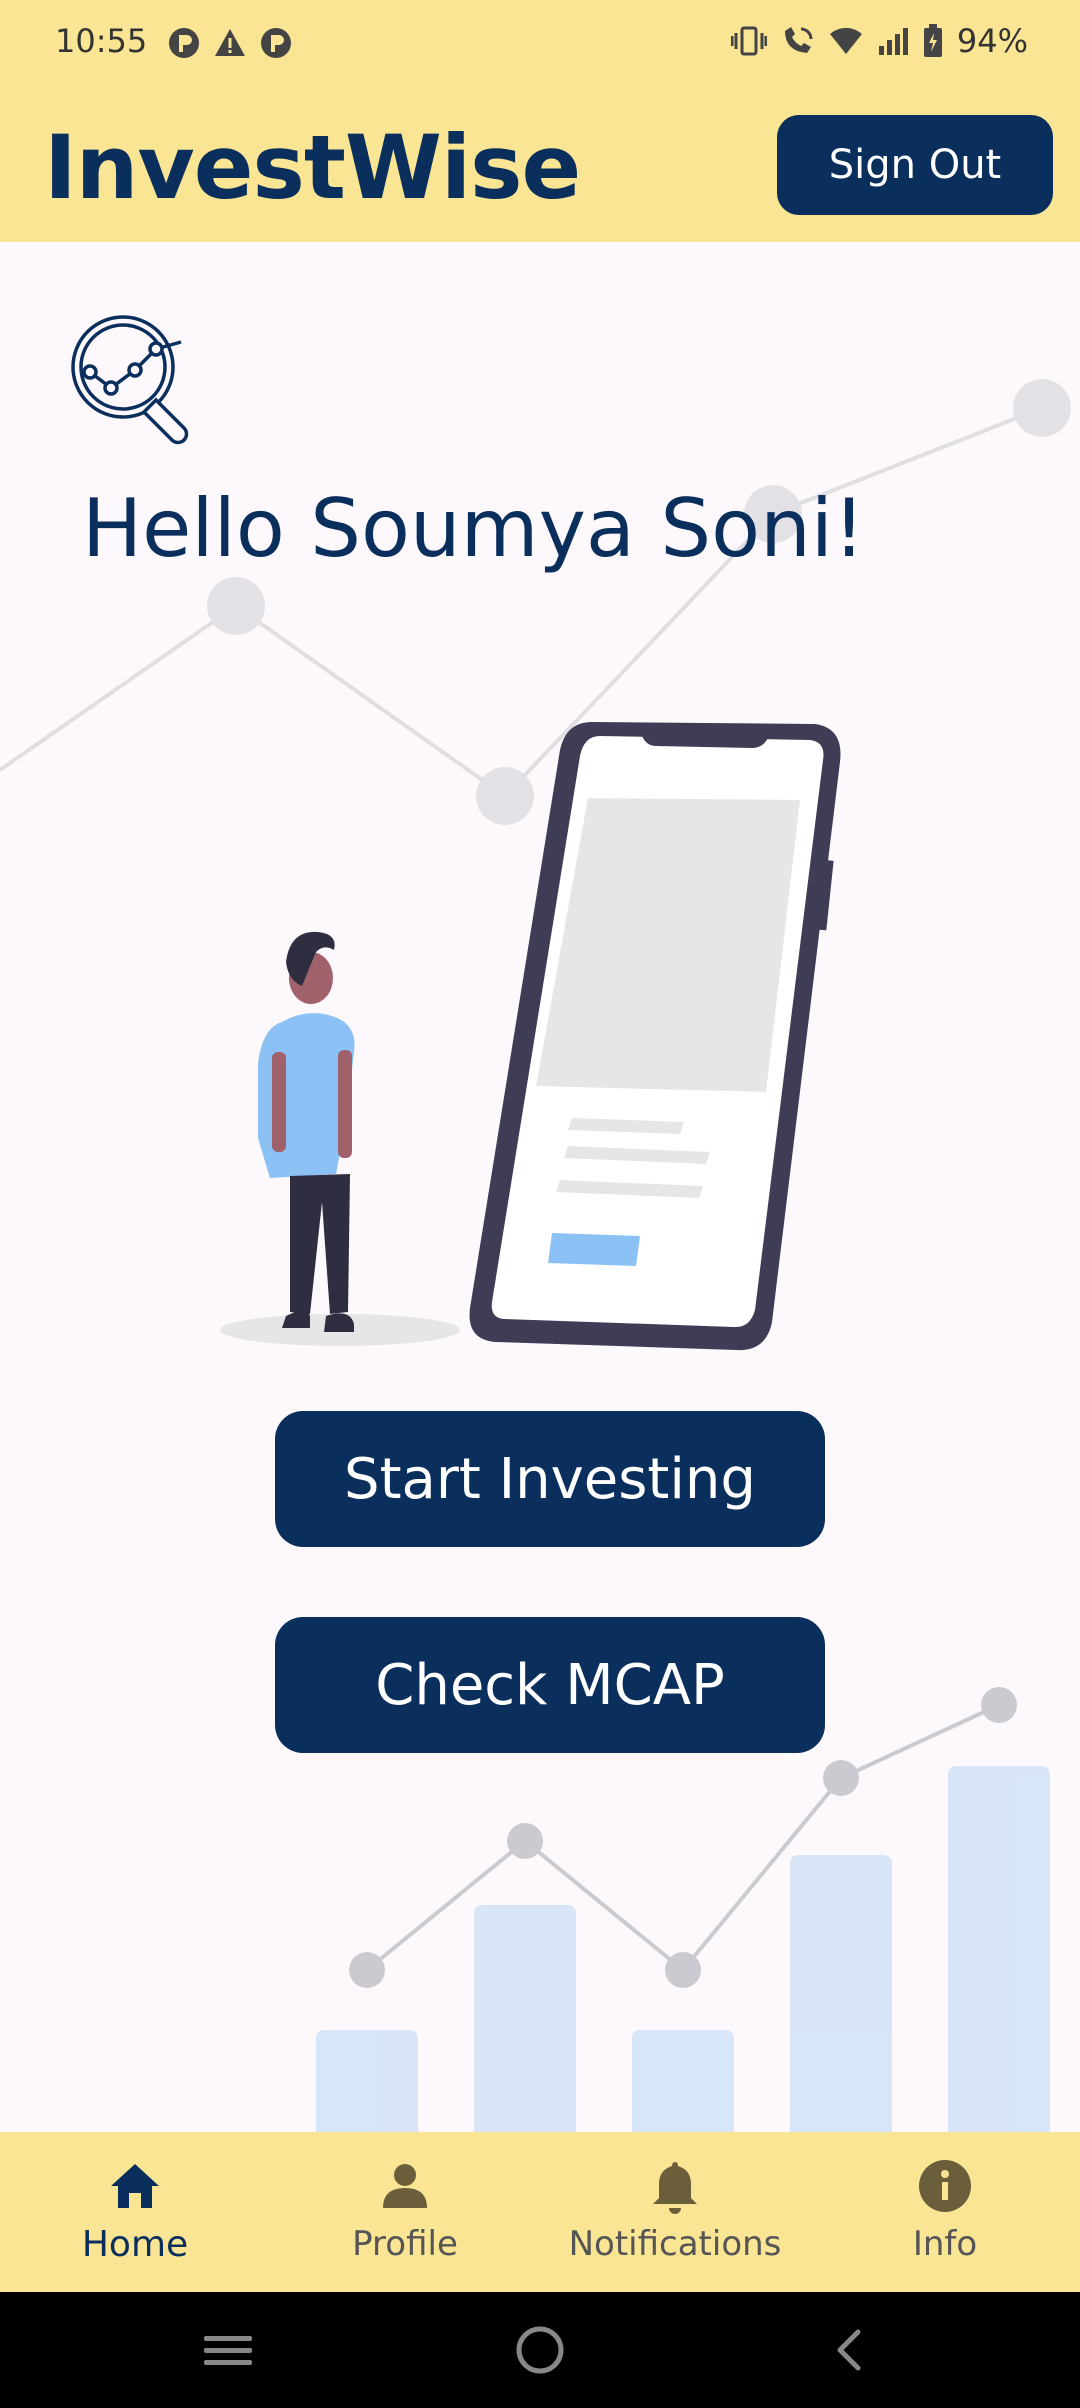 The width and height of the screenshot is (1080, 2408). I want to click on signal-icon, so click(893, 41).